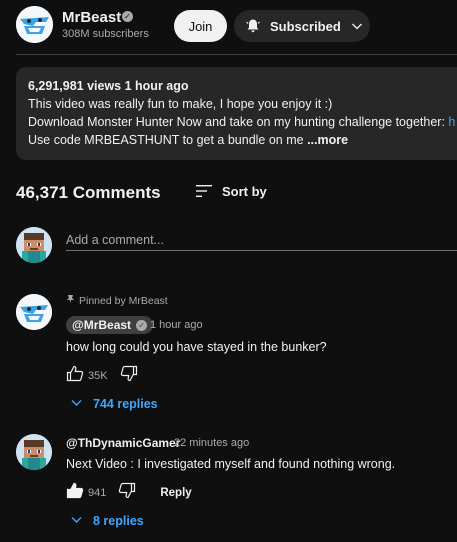 Image resolution: width=457 pixels, height=542 pixels. I want to click on view-replies-button: 8 replies, so click(107, 521).